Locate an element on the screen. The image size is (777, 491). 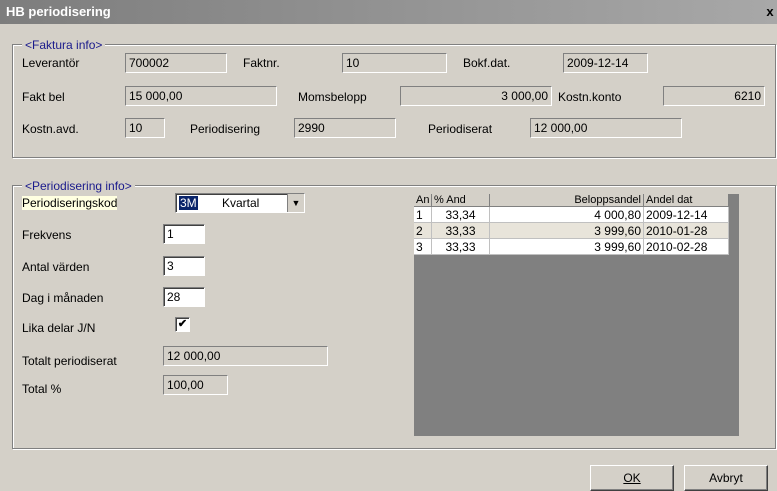
kostnkonto-field: 6210 is located at coordinates (714, 96).